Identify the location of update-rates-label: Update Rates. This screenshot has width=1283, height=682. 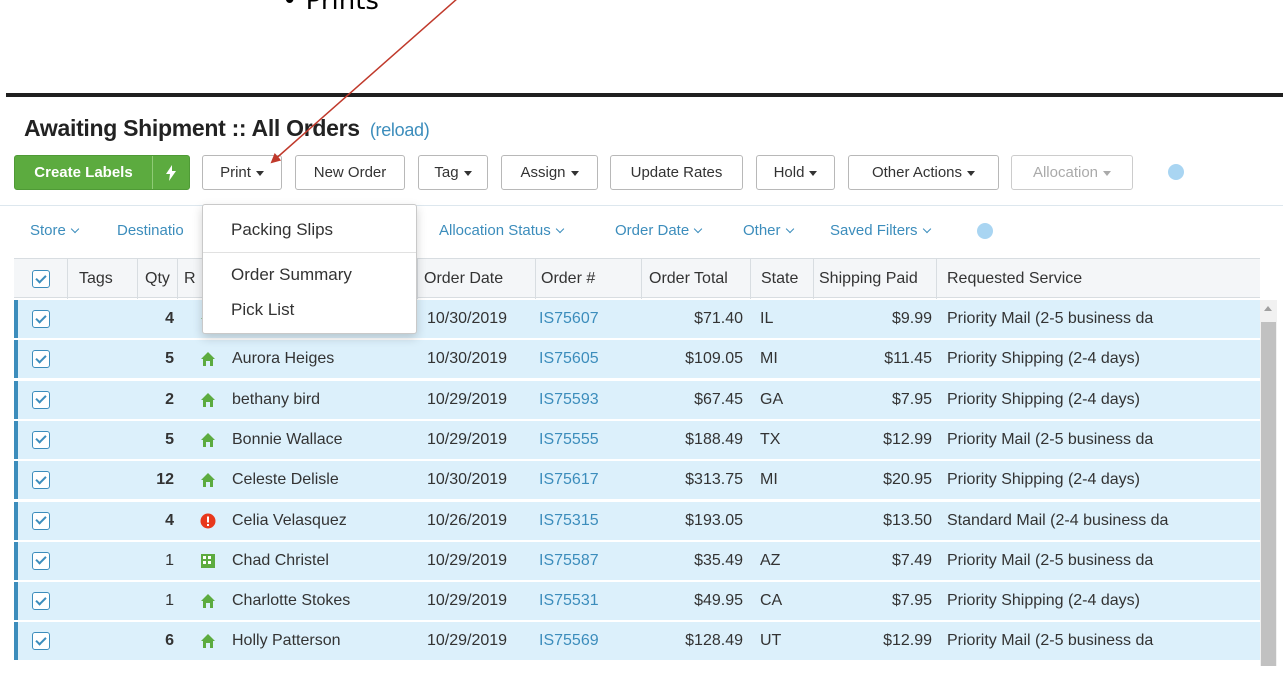
(676, 172).